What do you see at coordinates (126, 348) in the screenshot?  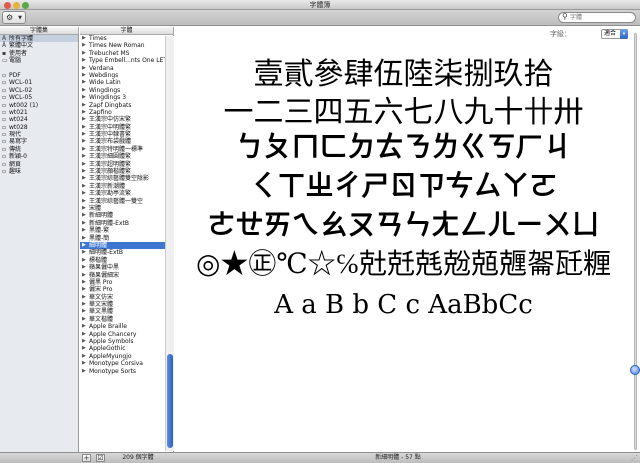 I see `font-item: ▶ AppleGothic` at bounding box center [126, 348].